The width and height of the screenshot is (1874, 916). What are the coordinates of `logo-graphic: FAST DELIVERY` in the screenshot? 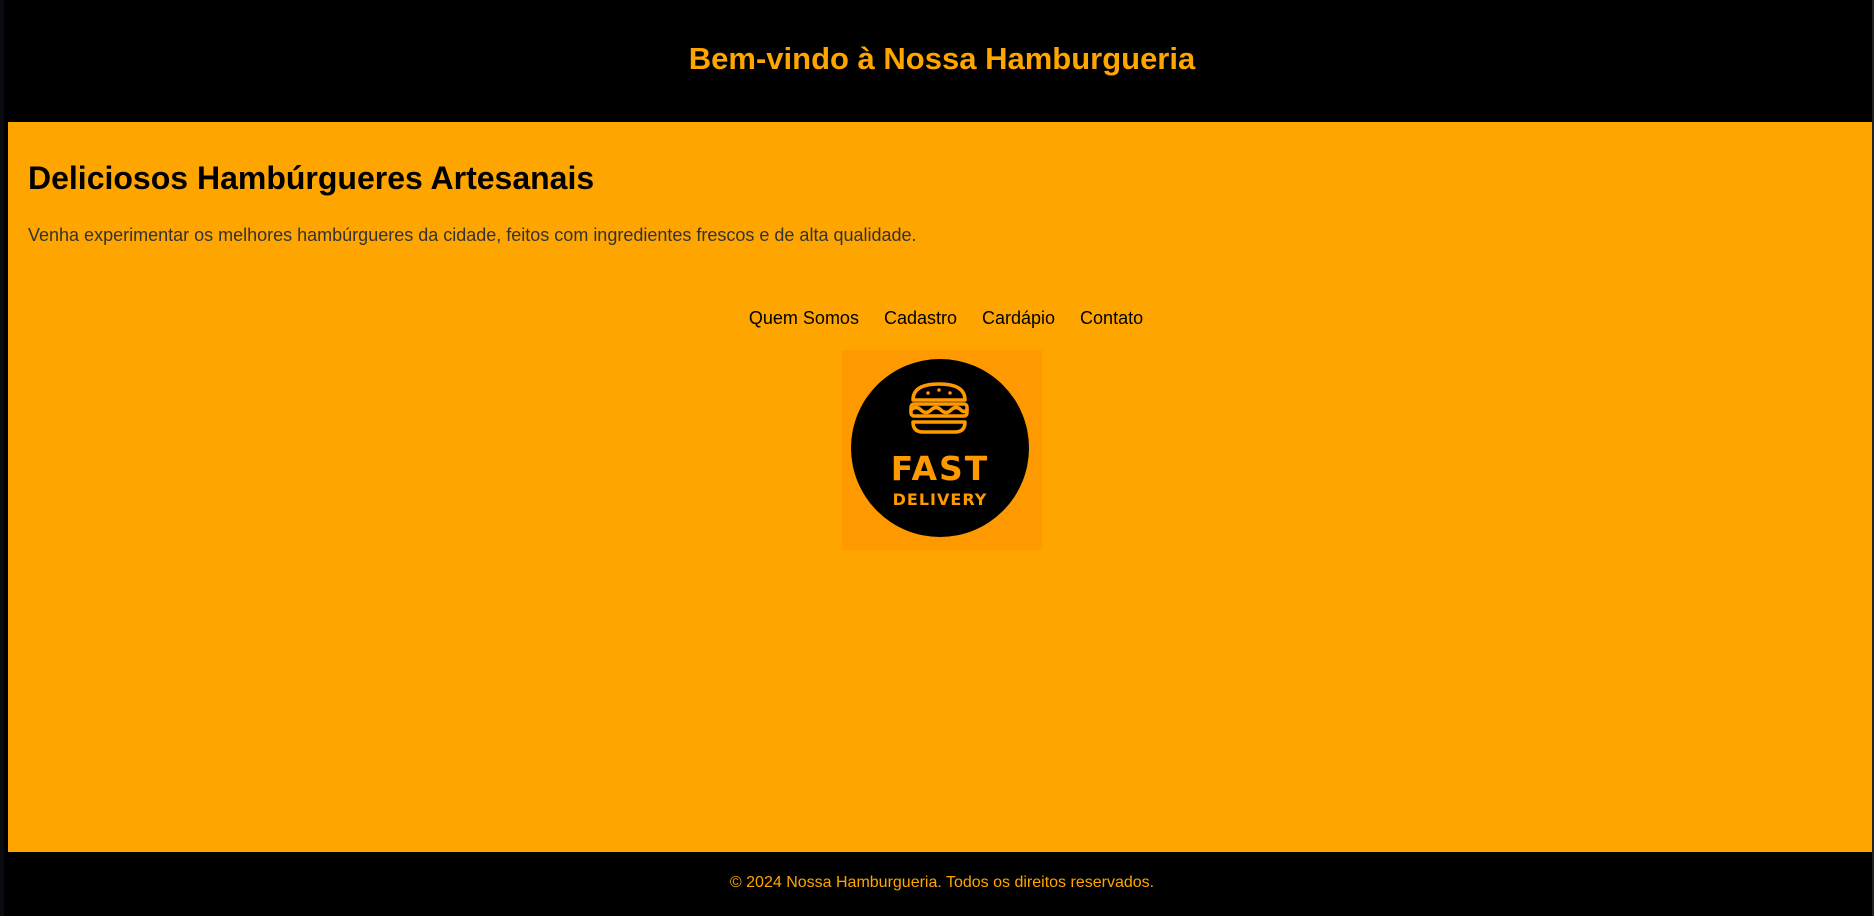 It's located at (940, 448).